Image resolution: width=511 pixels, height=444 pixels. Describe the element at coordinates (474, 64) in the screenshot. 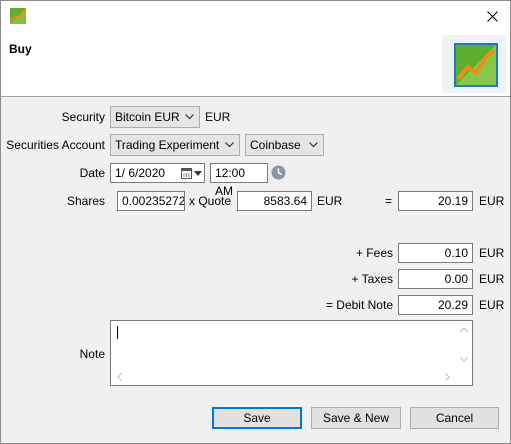

I see `portfolio-logo` at that location.